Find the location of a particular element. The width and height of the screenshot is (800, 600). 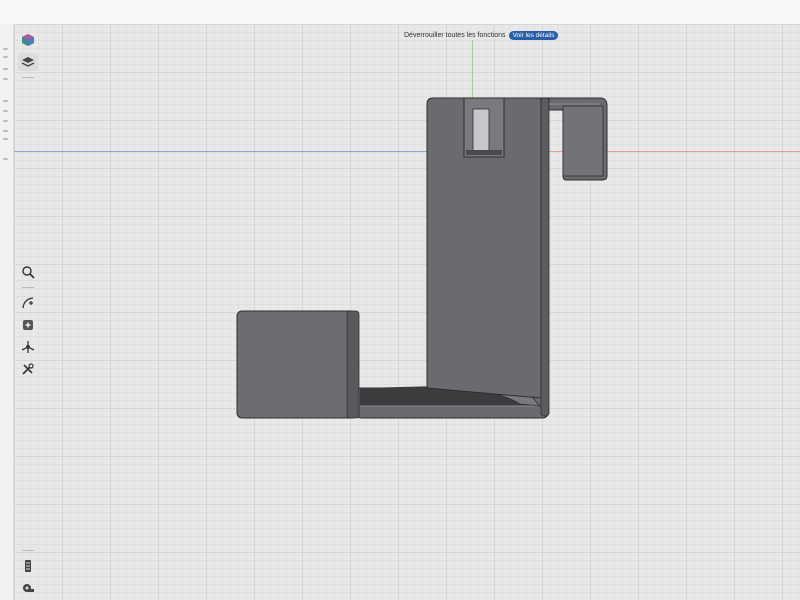

toolbar-top is located at coordinates (28, 55).